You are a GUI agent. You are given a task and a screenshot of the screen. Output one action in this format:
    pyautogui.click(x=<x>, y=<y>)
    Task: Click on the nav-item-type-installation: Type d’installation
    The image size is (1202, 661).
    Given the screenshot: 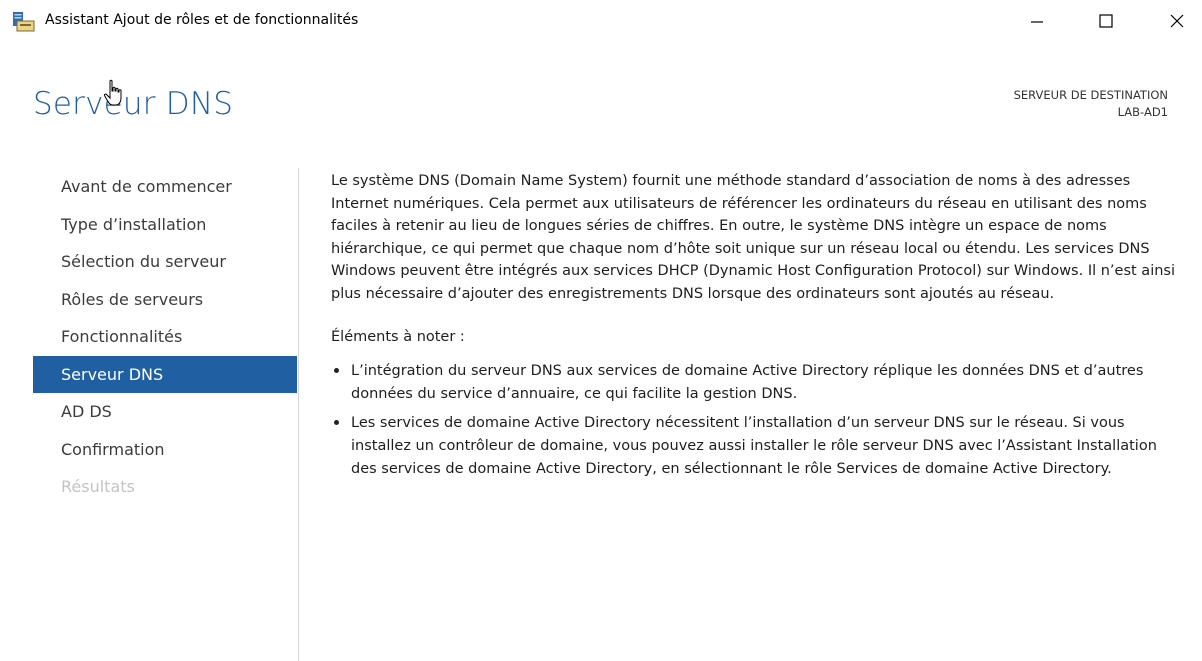 What is the action you would take?
    pyautogui.click(x=165, y=225)
    